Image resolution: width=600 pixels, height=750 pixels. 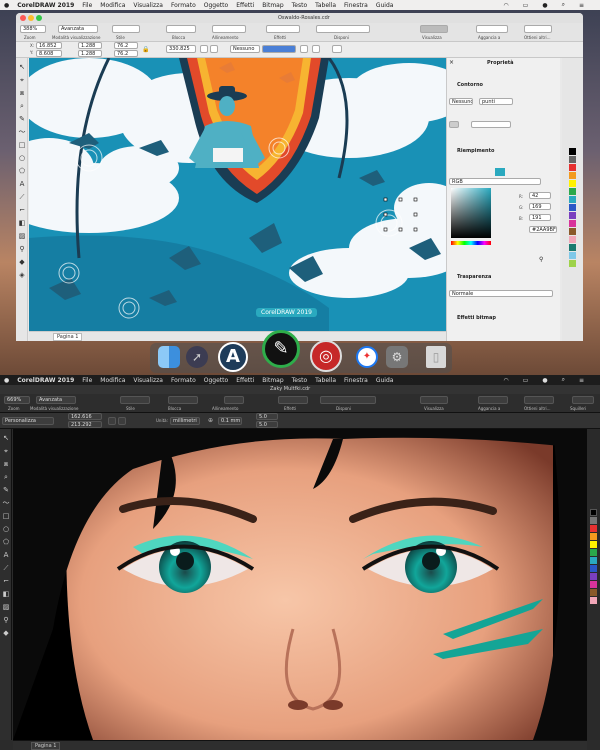 I want to click on bottom-y-input: 213.292, so click(x=85, y=424).